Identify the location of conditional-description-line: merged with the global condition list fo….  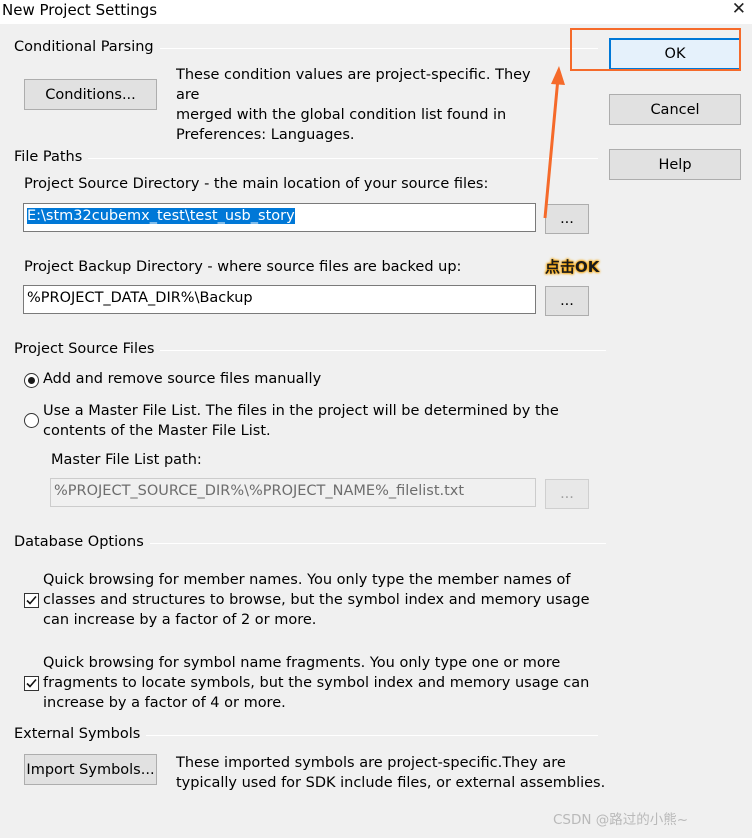
(341, 115).